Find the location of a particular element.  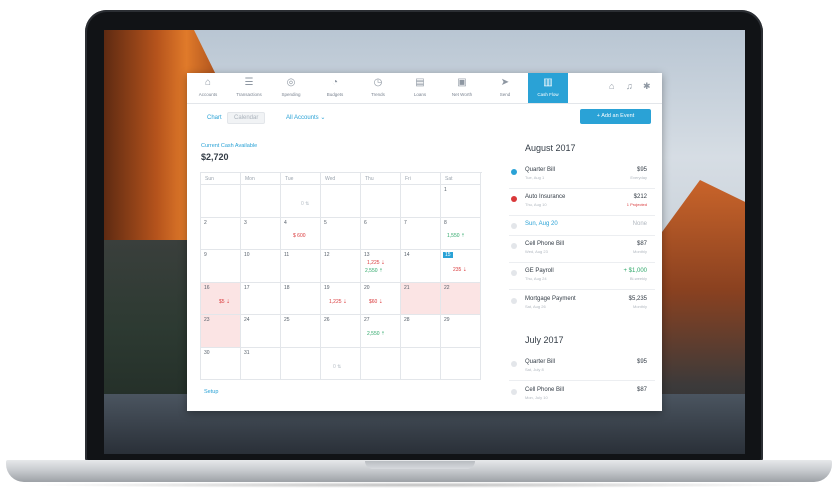

calendar-day-cell: 11 is located at coordinates (301, 266).